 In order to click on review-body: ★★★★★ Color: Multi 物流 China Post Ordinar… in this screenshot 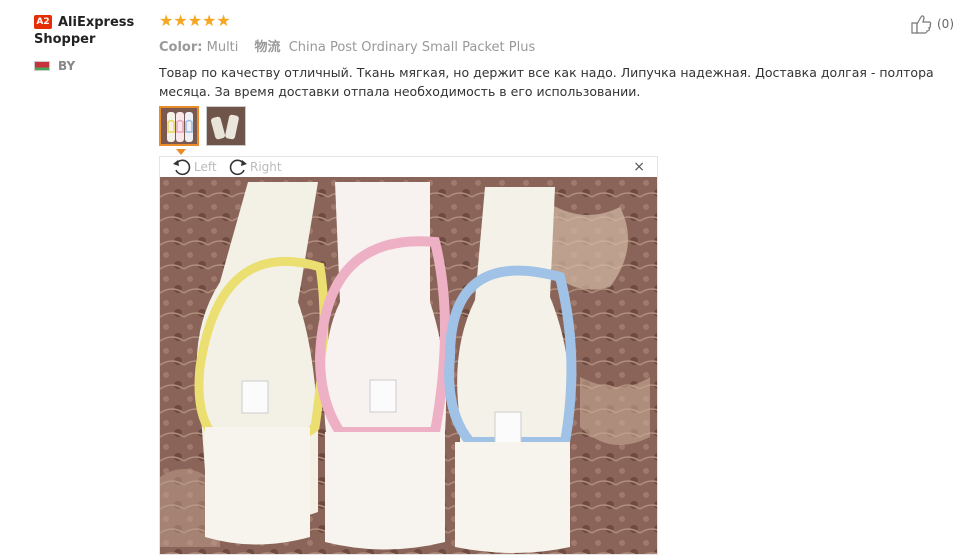, I will do `click(554, 56)`.